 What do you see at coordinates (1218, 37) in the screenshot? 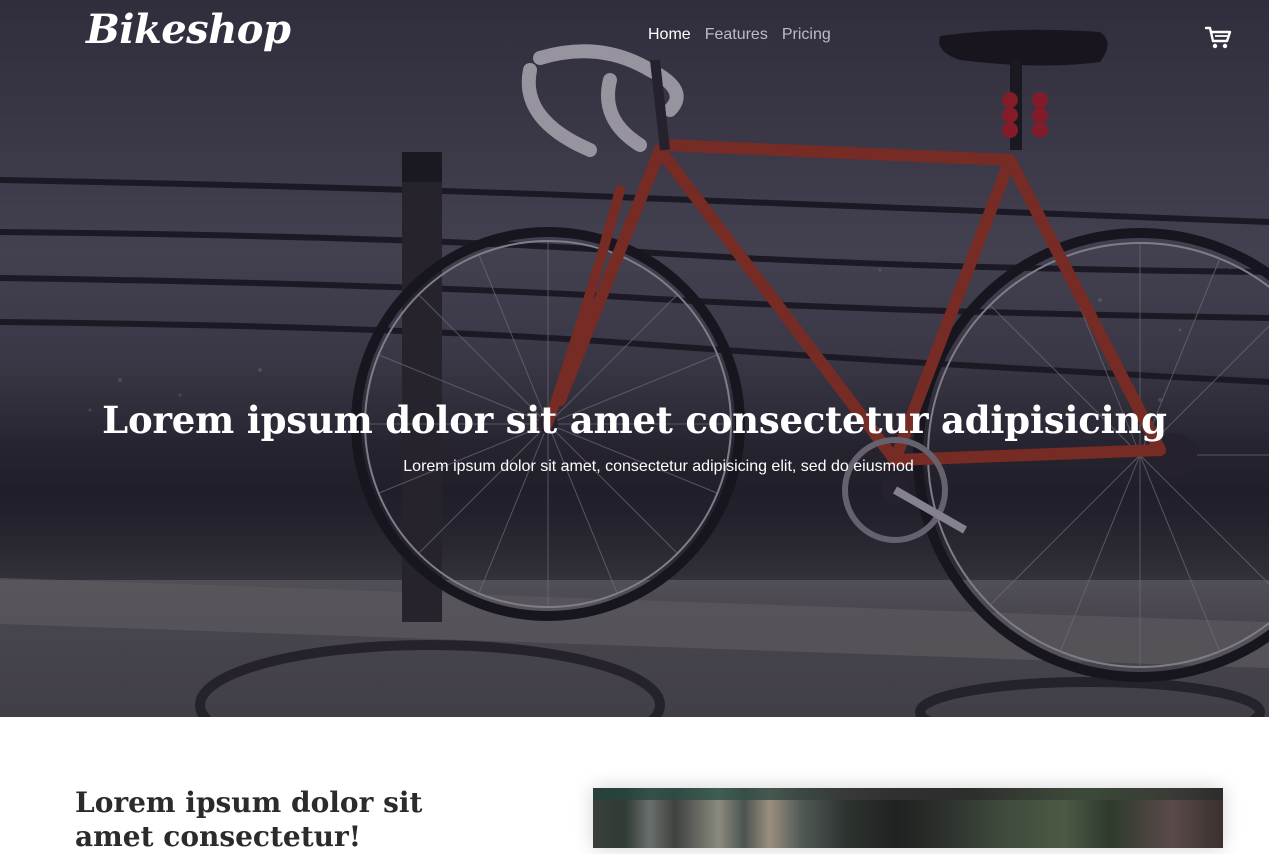
I see `shopping-cart-icon` at bounding box center [1218, 37].